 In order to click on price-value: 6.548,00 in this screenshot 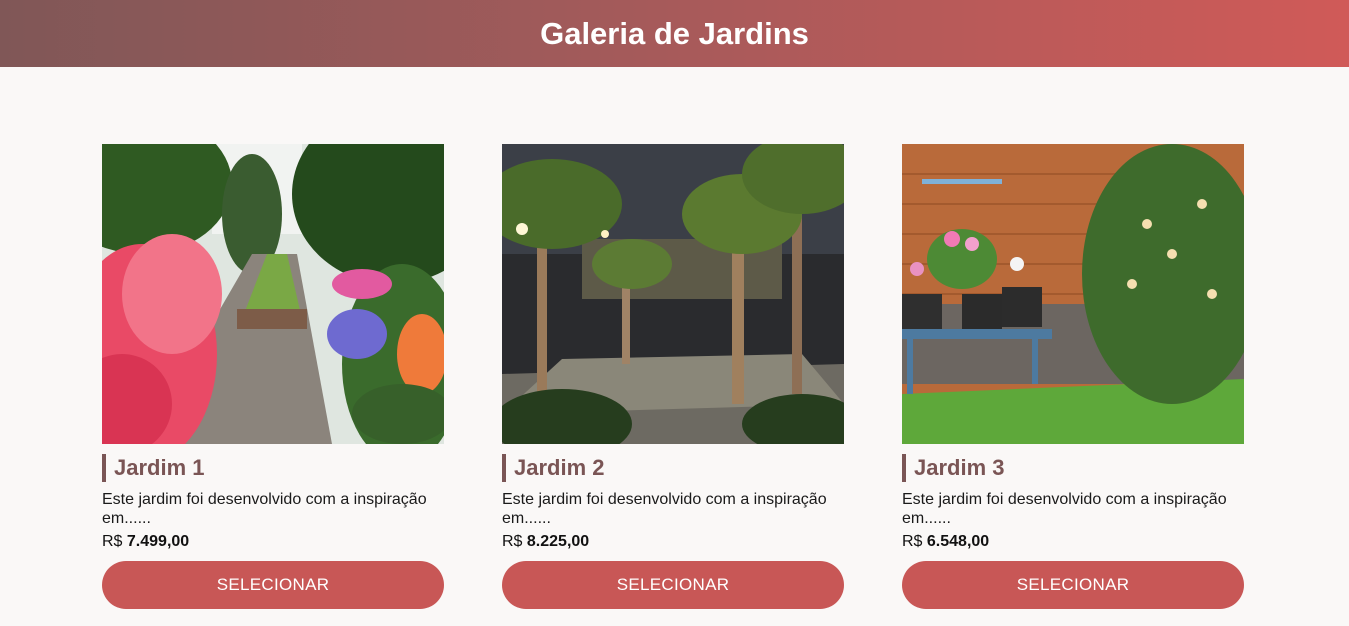, I will do `click(958, 541)`.